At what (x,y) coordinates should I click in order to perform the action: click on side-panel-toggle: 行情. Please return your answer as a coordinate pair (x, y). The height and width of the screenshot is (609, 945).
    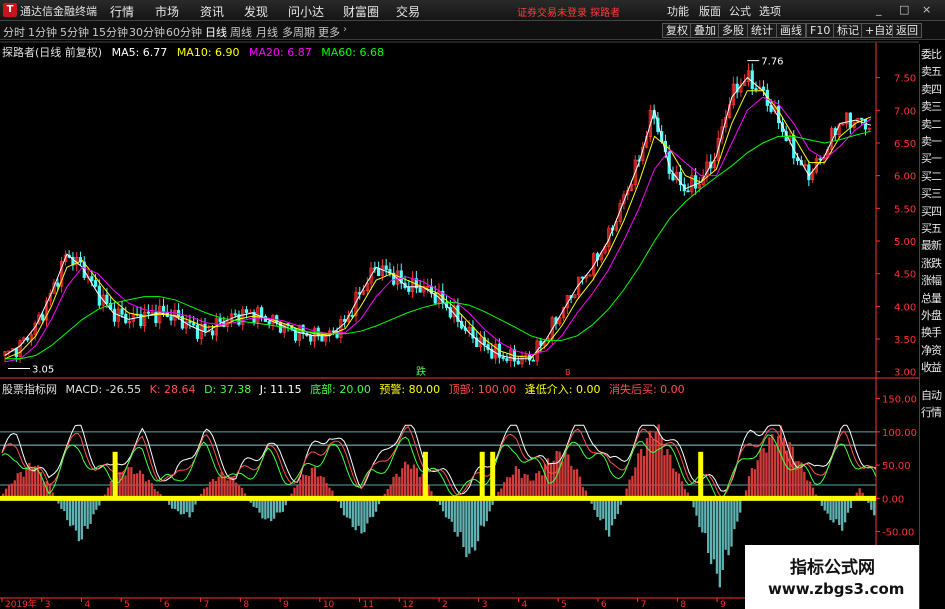
    Looking at the image, I should click on (931, 412).